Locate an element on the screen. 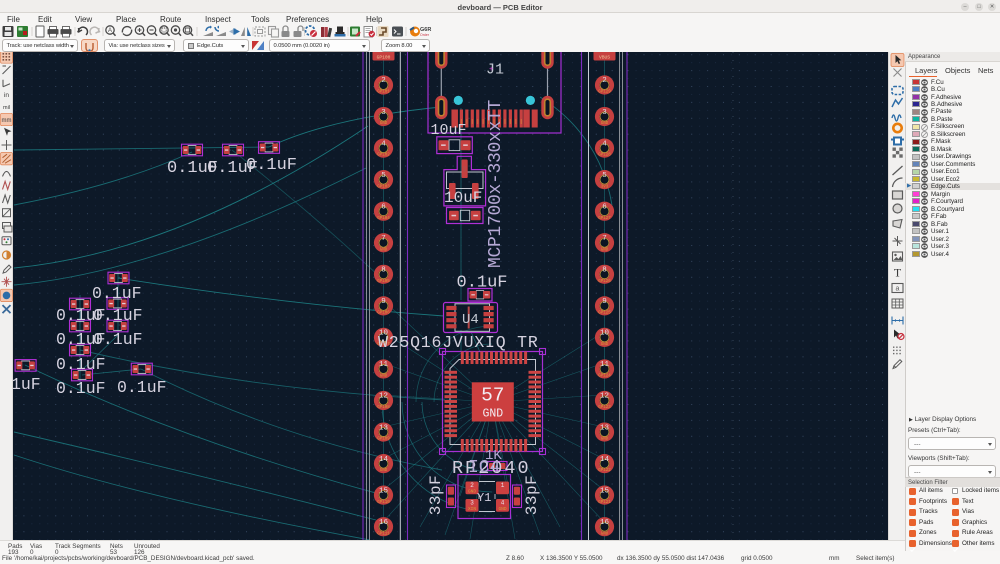  svg-text: GP106 is located at coordinates (383, 313).